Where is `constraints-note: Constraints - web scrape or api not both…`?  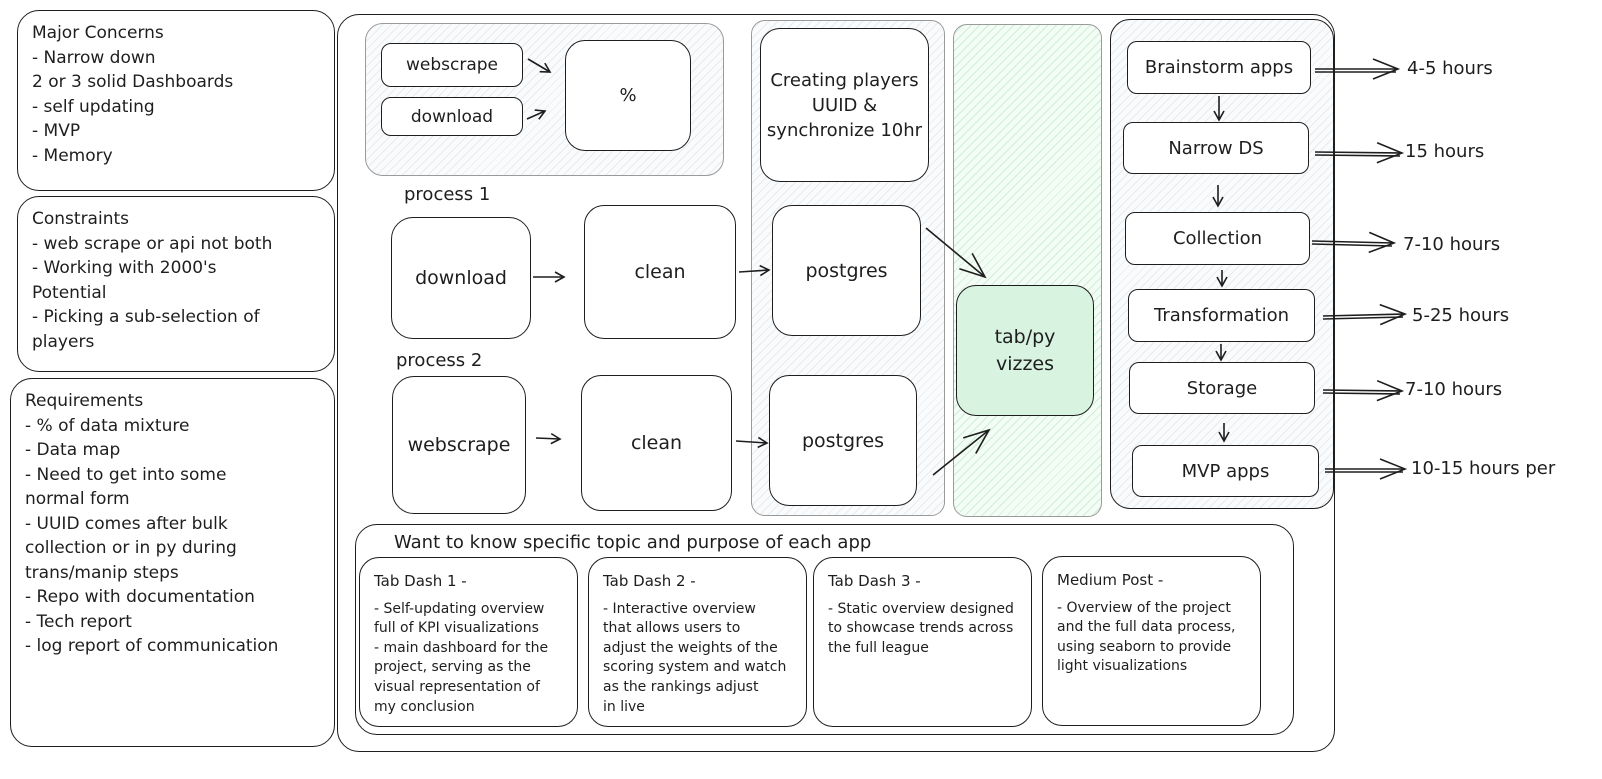 constraints-note: Constraints - web scrape or api not both… is located at coordinates (176, 284).